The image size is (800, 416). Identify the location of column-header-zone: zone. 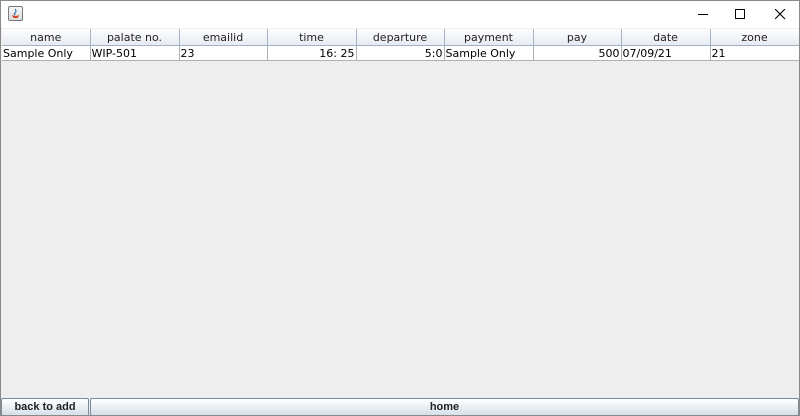
(754, 37).